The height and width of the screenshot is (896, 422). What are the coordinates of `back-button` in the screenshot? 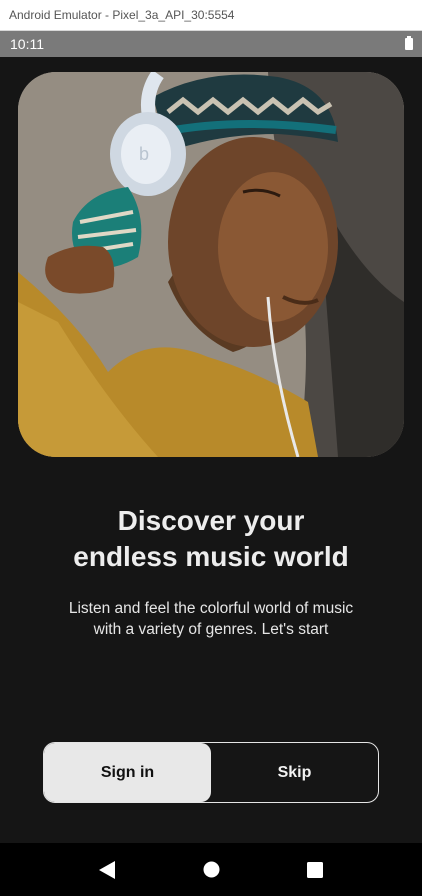 It's located at (107, 870).